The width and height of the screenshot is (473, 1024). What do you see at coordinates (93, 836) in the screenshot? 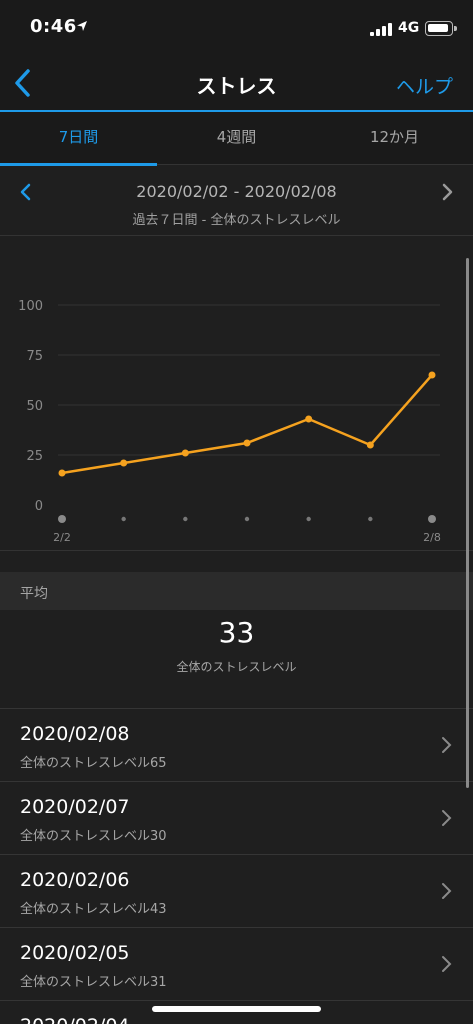
I see `list-item-stress: 全体のストレスレベル30` at bounding box center [93, 836].